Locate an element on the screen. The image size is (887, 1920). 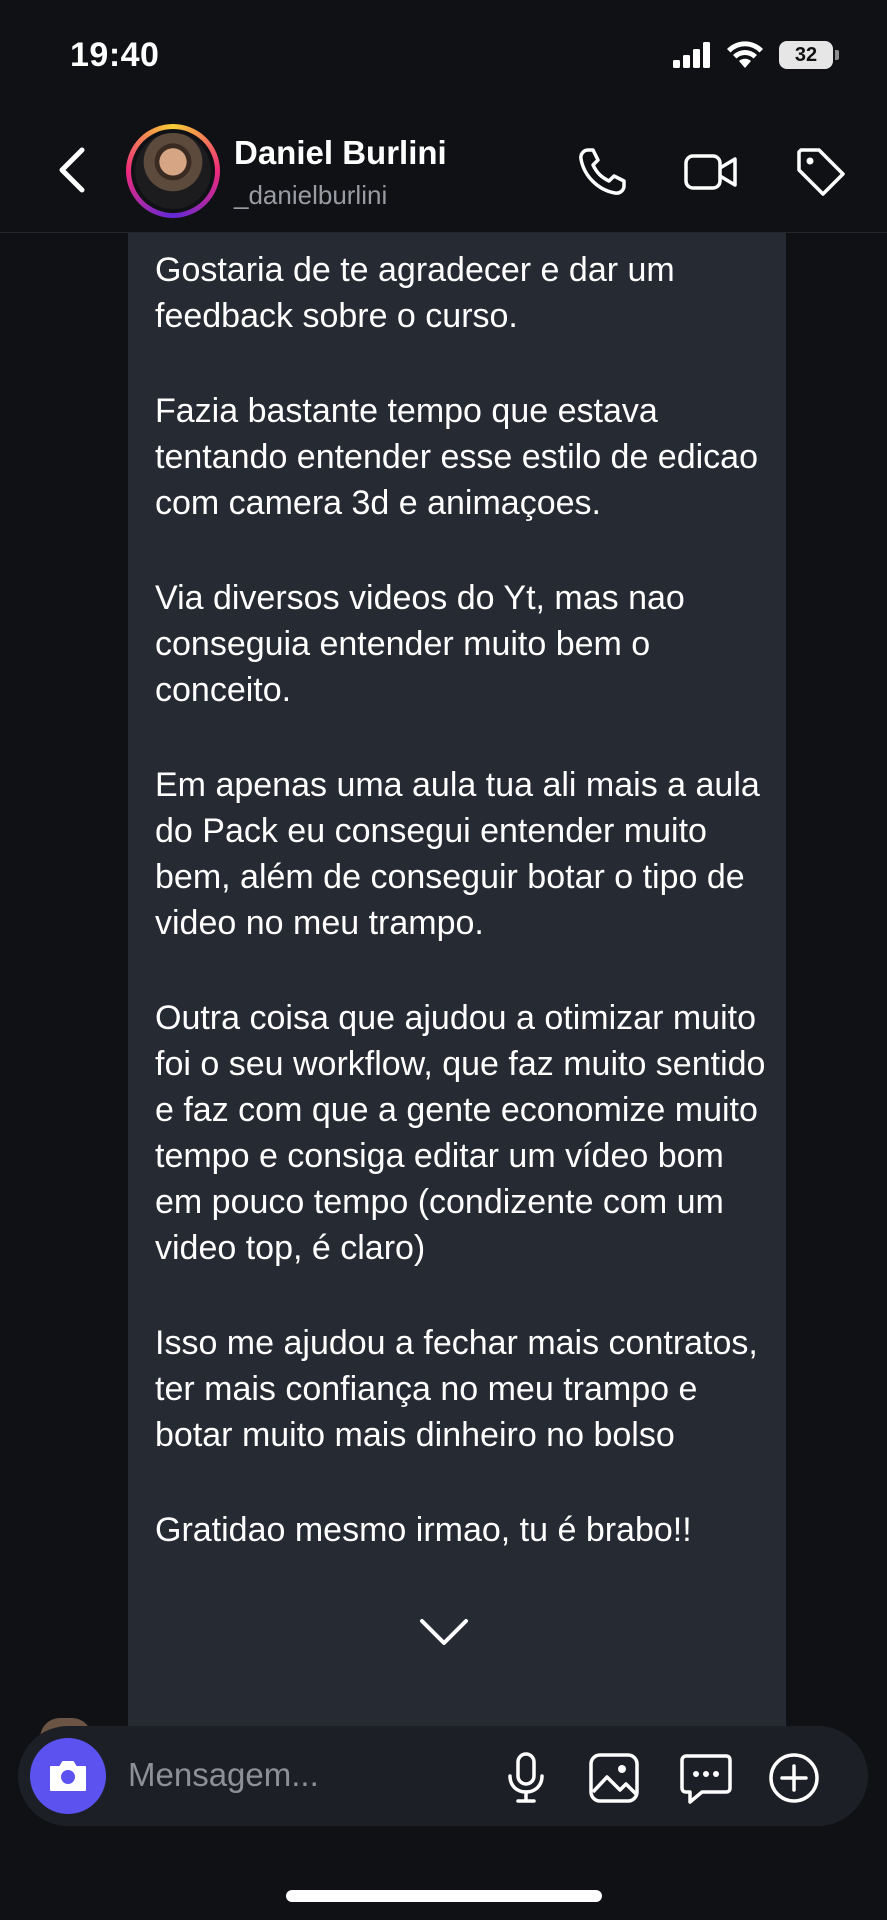
plus-icon is located at coordinates (794, 1778).